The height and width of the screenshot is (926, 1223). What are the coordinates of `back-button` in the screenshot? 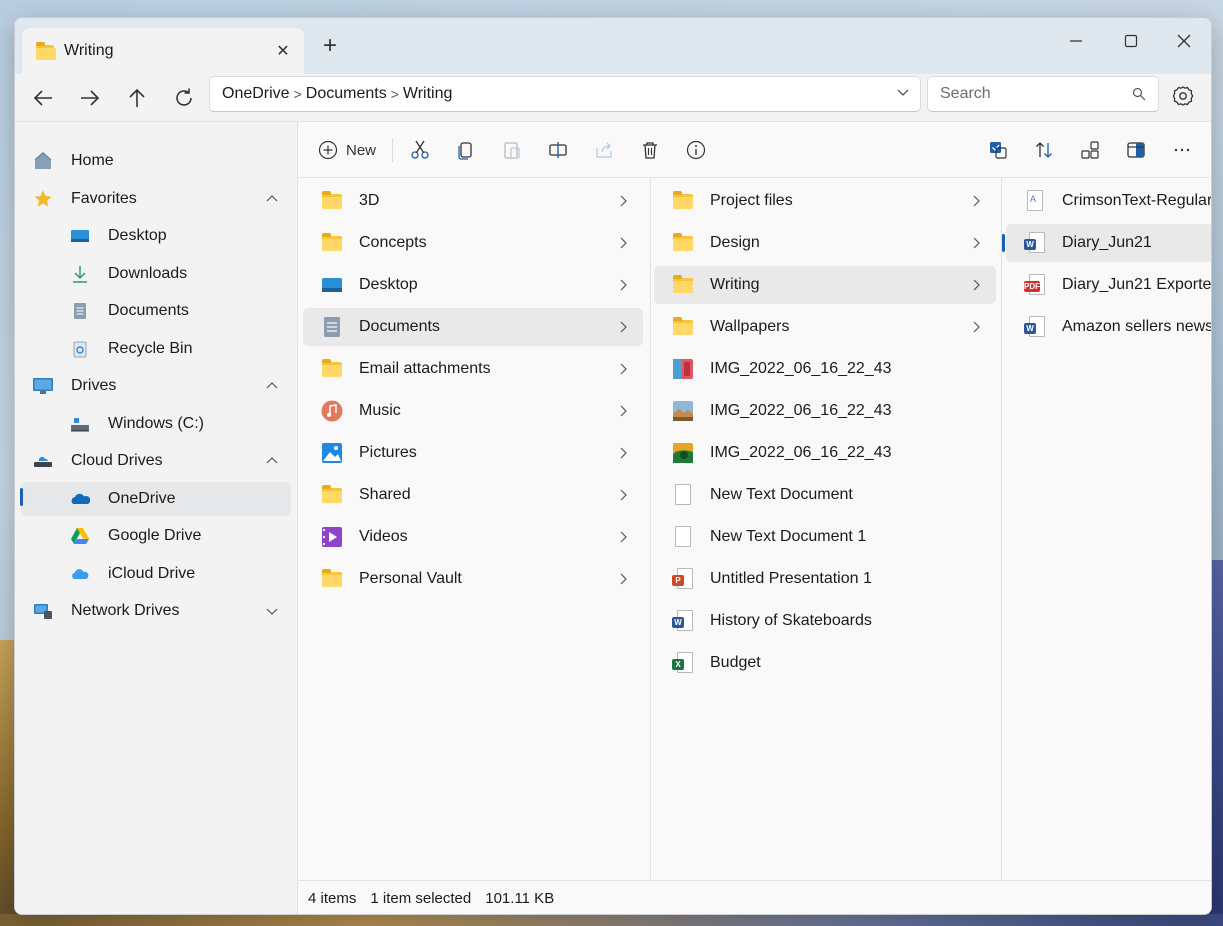 It's located at (43, 98).